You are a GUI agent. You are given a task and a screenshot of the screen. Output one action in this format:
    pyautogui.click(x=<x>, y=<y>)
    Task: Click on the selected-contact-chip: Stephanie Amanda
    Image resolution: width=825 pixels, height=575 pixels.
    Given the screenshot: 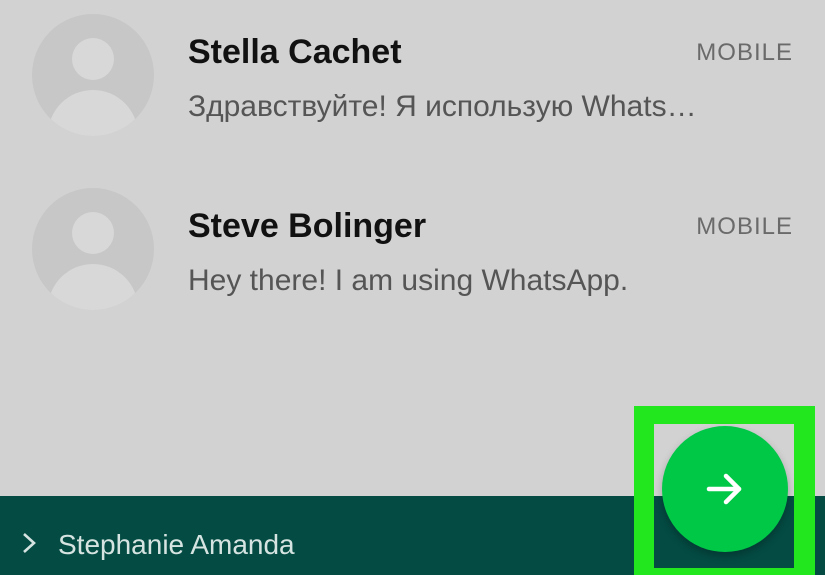 What is the action you would take?
    pyautogui.click(x=176, y=545)
    